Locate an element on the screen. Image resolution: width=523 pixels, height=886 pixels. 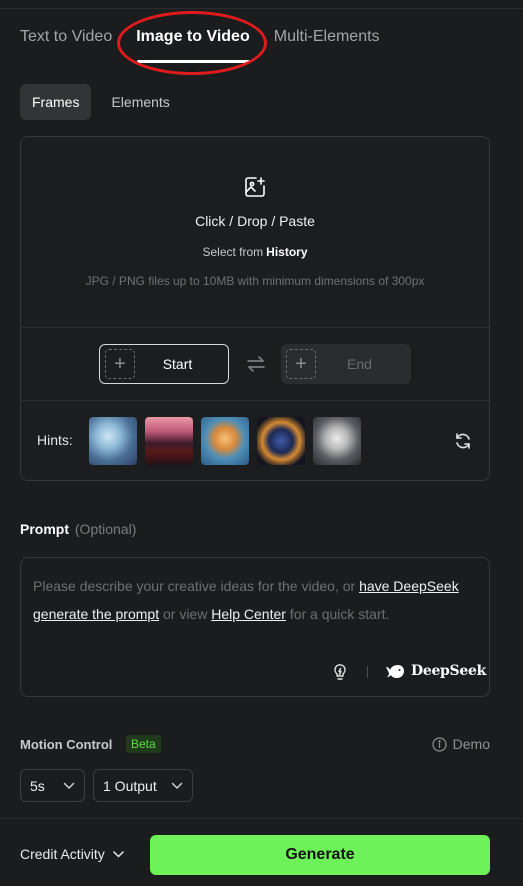
history-link: History is located at coordinates (286, 252).